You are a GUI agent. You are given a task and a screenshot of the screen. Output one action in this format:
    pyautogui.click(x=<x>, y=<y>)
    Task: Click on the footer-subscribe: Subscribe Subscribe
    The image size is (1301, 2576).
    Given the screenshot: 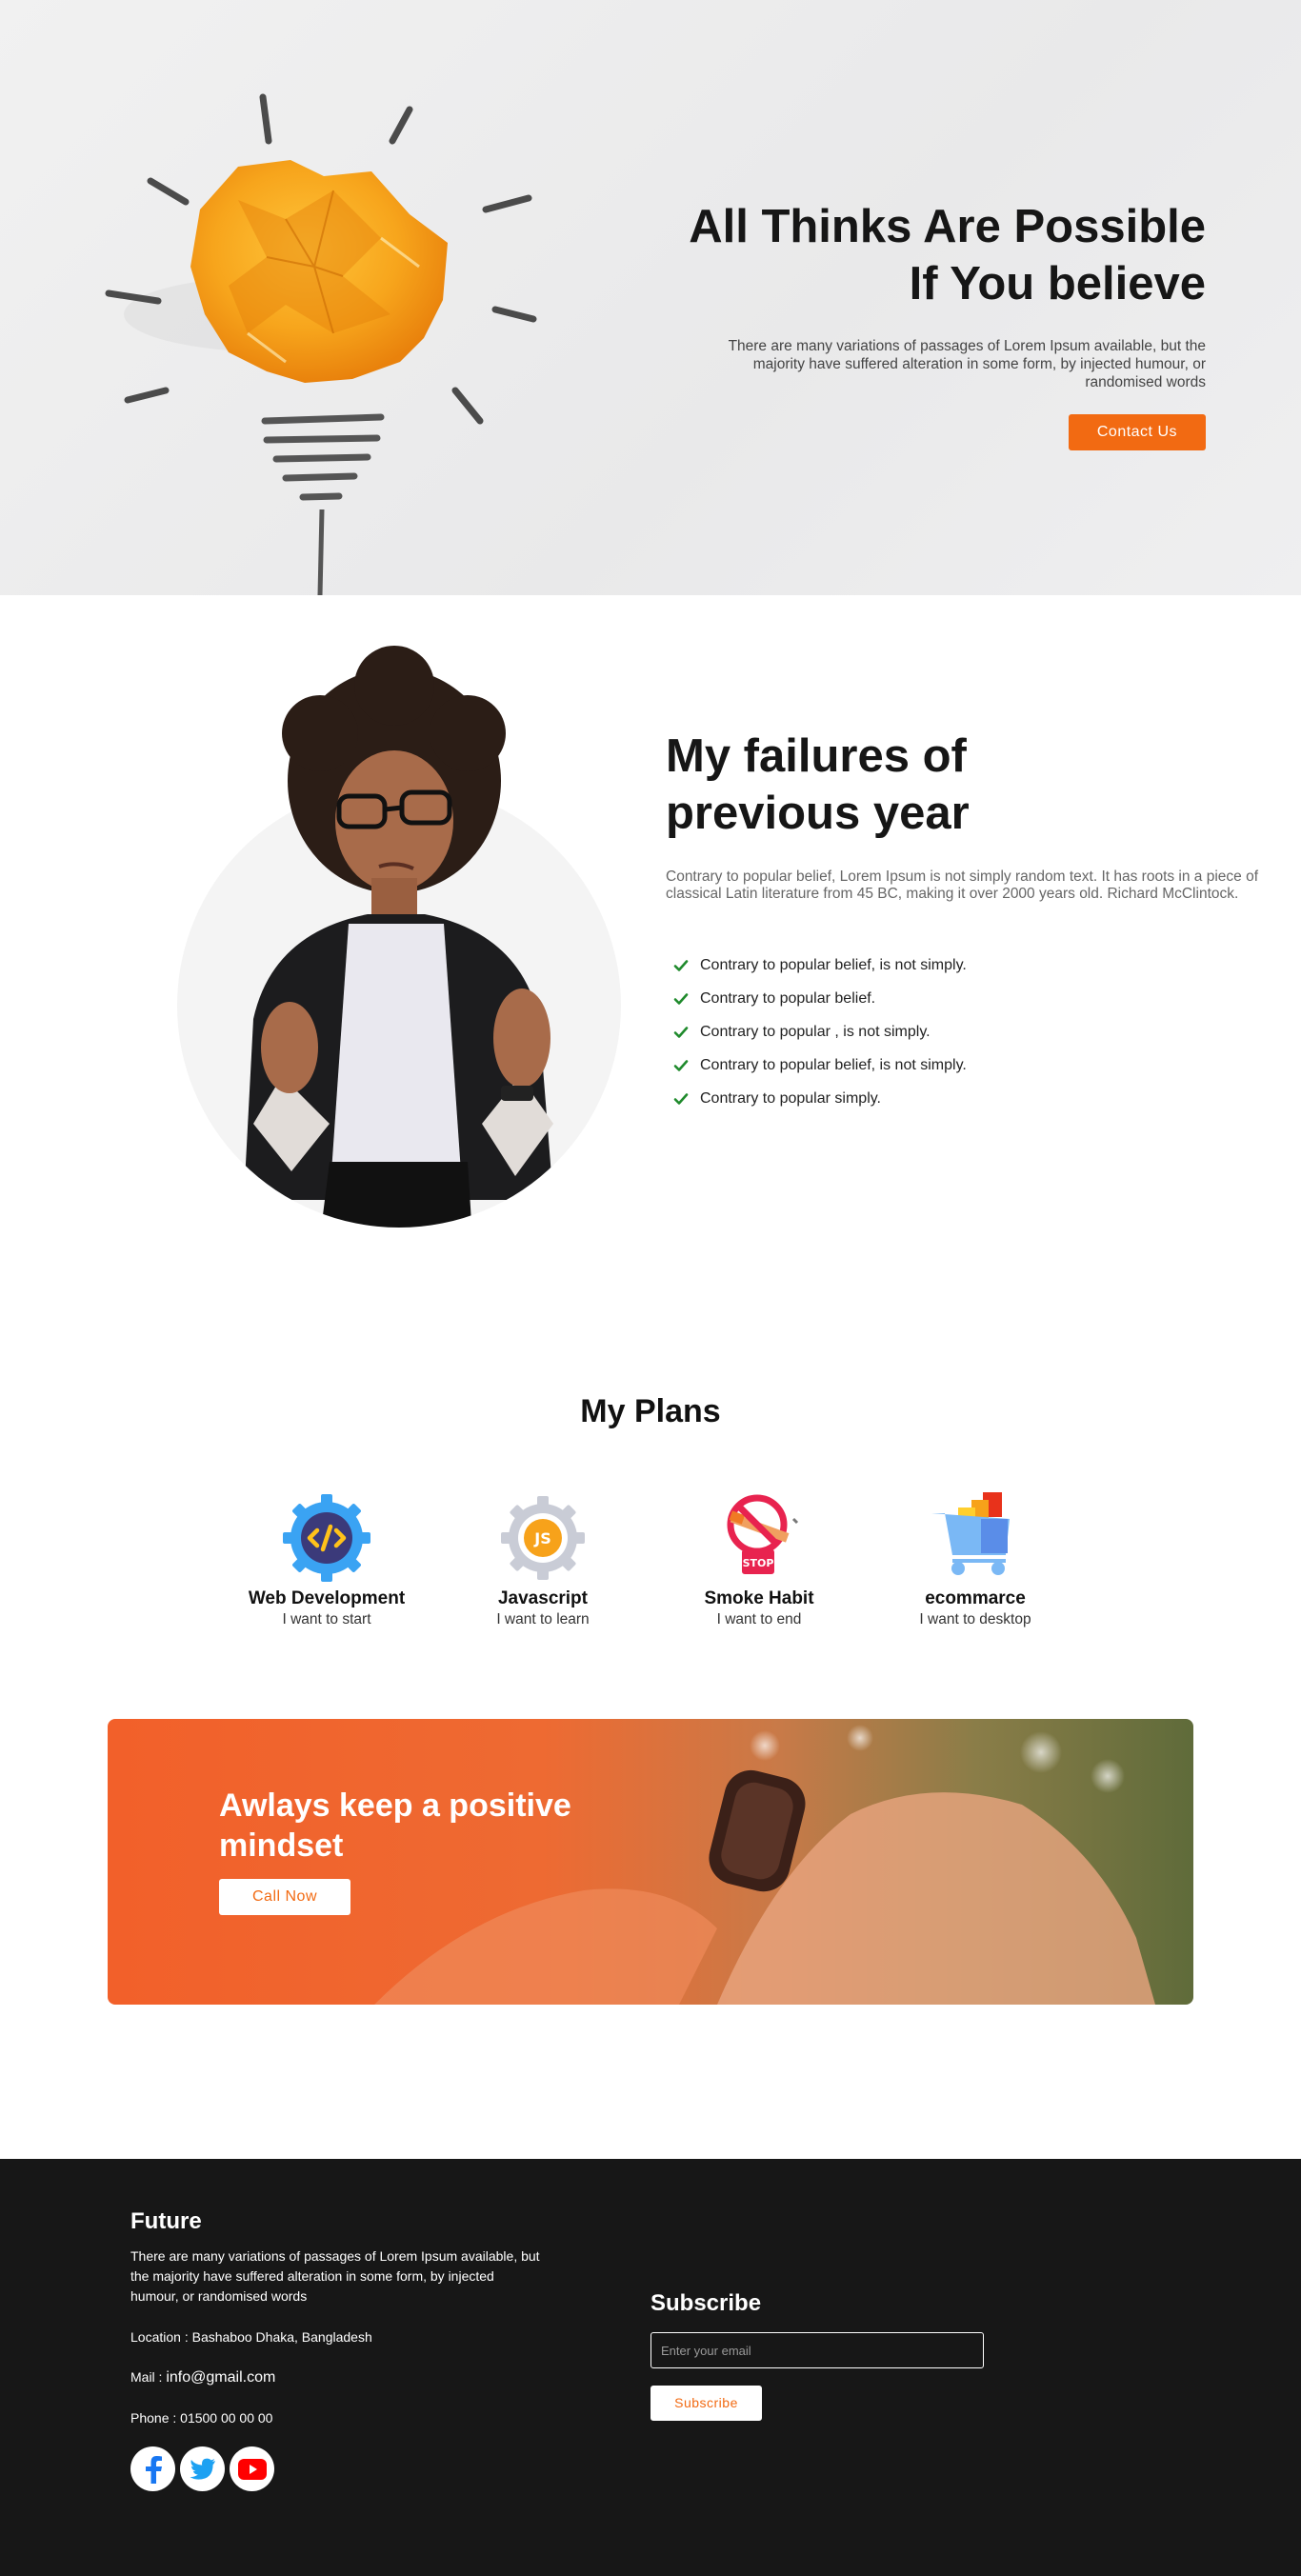 What is the action you would take?
    pyautogui.click(x=817, y=2355)
    